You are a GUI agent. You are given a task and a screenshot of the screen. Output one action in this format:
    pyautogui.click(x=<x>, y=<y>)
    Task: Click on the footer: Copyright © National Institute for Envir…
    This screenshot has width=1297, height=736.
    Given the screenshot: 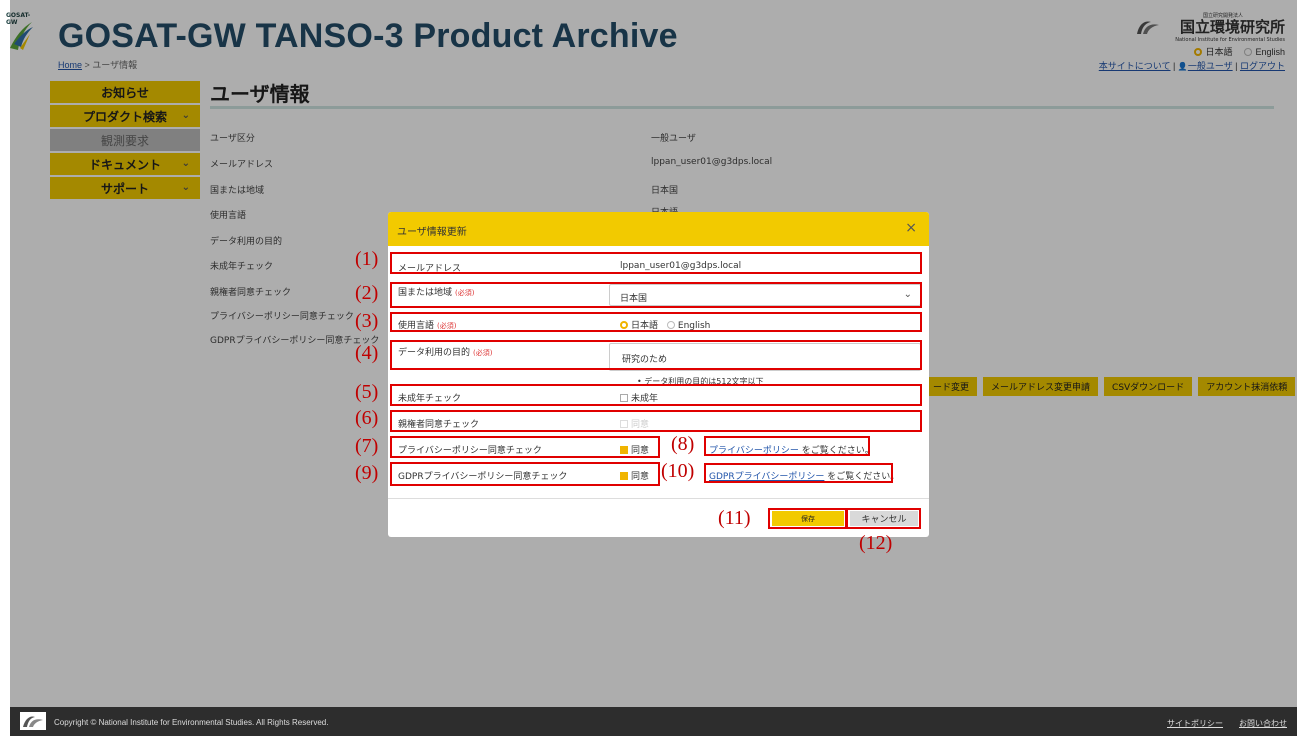 What is the action you would take?
    pyautogui.click(x=653, y=721)
    